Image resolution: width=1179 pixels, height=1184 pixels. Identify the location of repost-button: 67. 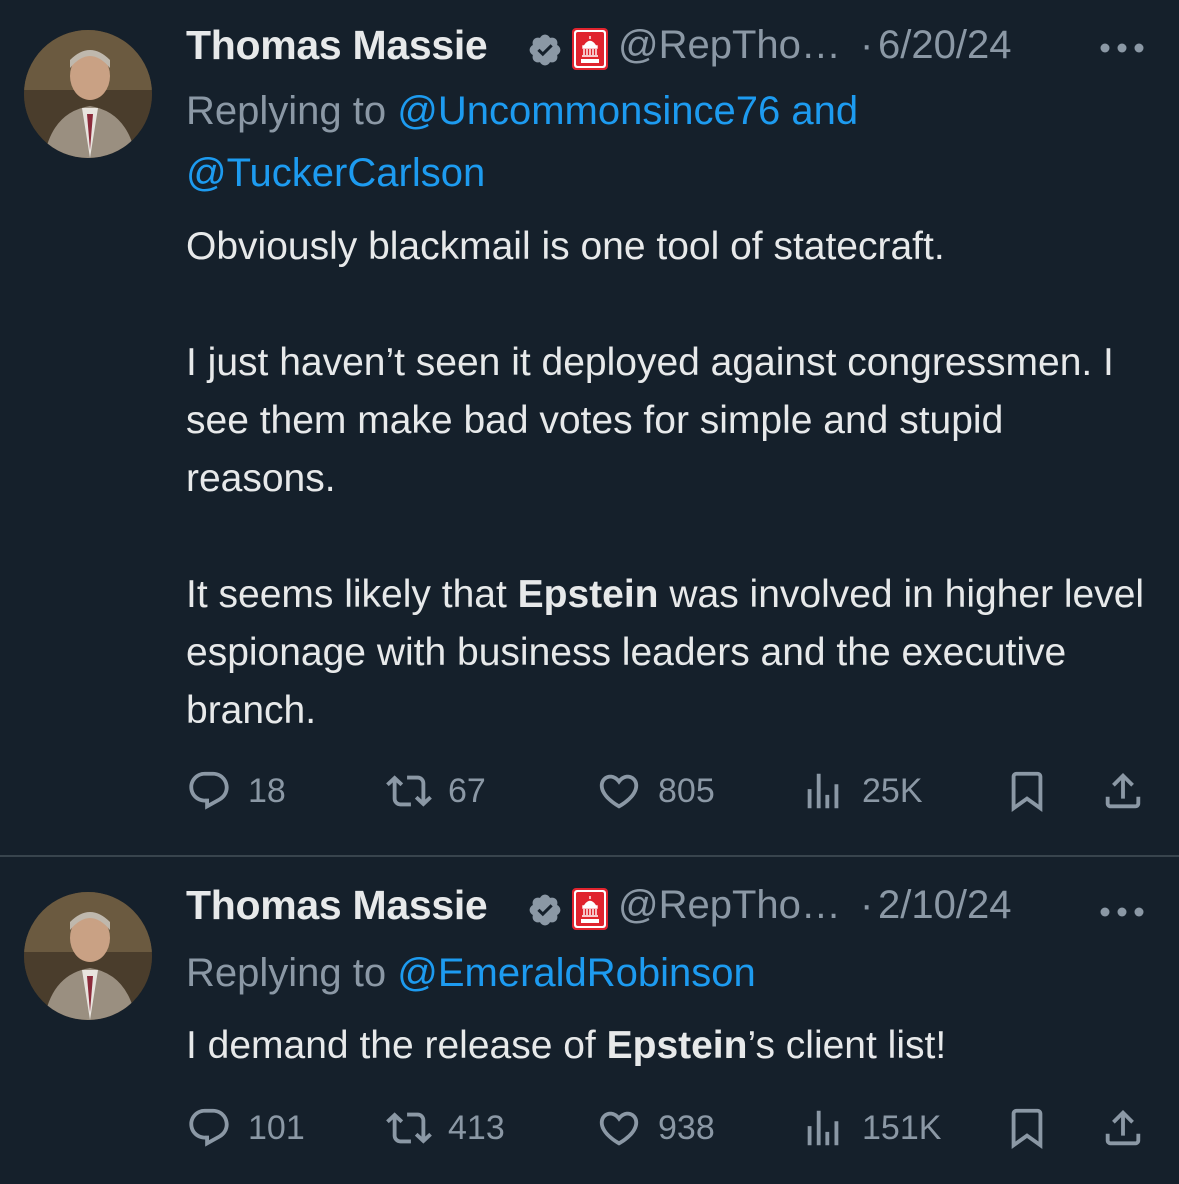
(436, 791).